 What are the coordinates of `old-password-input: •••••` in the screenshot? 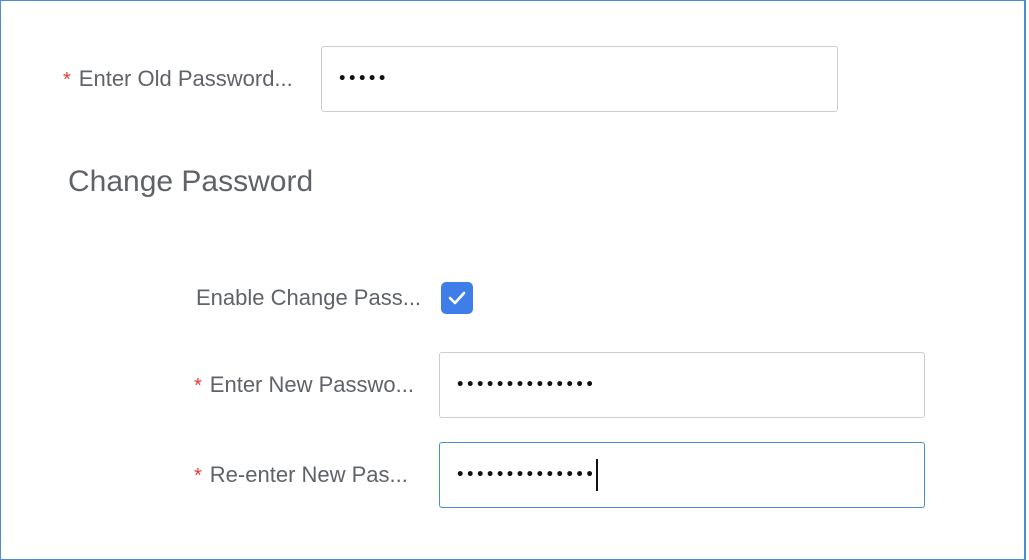 It's located at (579, 79).